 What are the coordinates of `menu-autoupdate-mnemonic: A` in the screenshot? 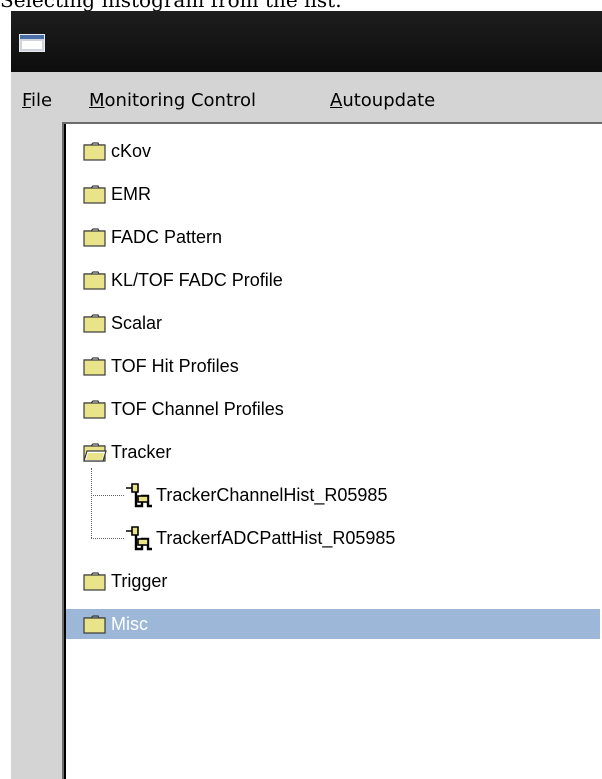 It's located at (336, 100).